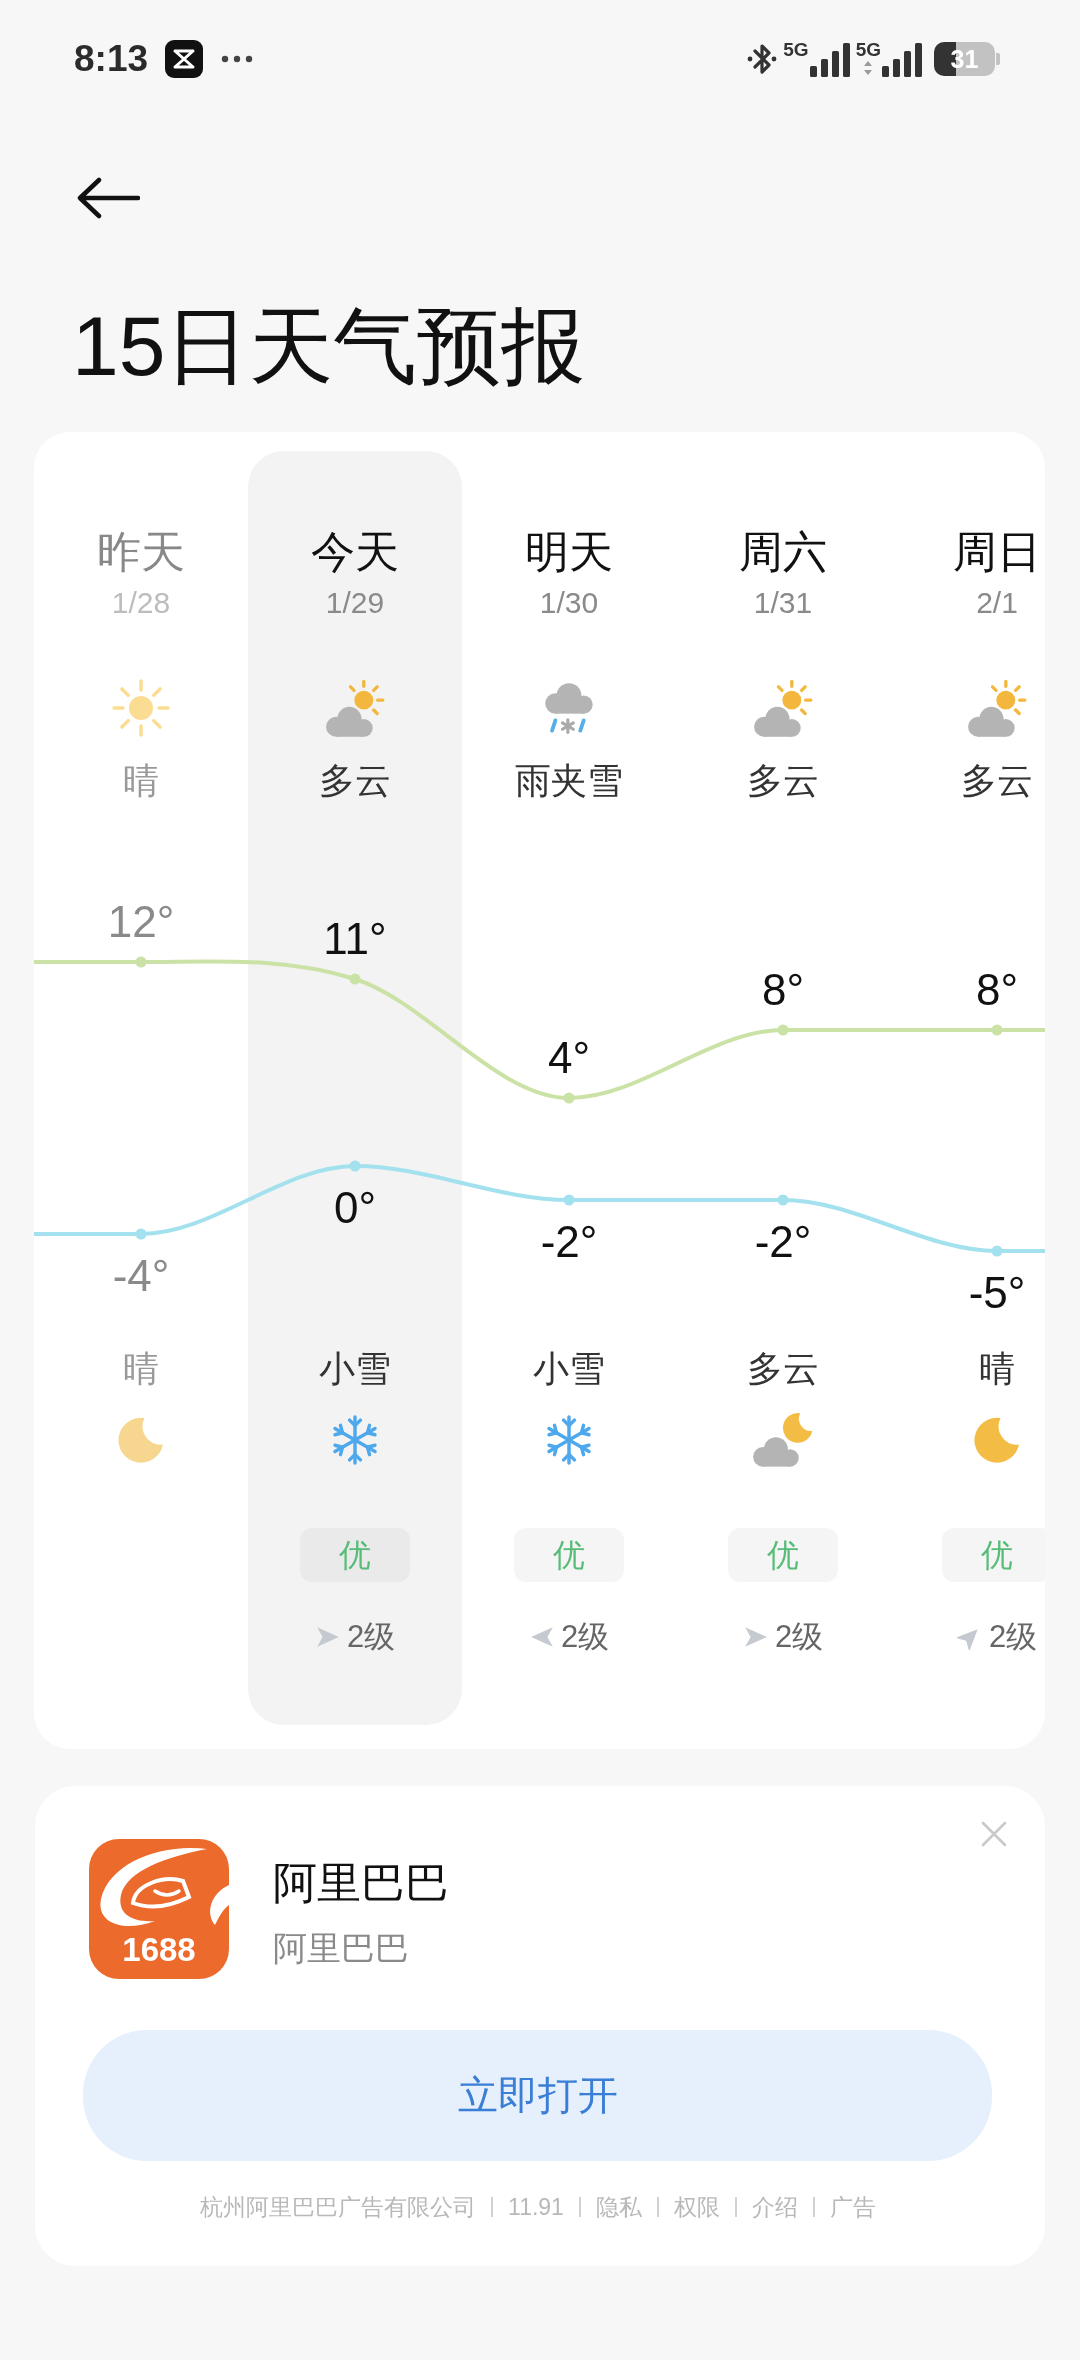  What do you see at coordinates (569, 1057) in the screenshot?
I see `temperature-label: 4°` at bounding box center [569, 1057].